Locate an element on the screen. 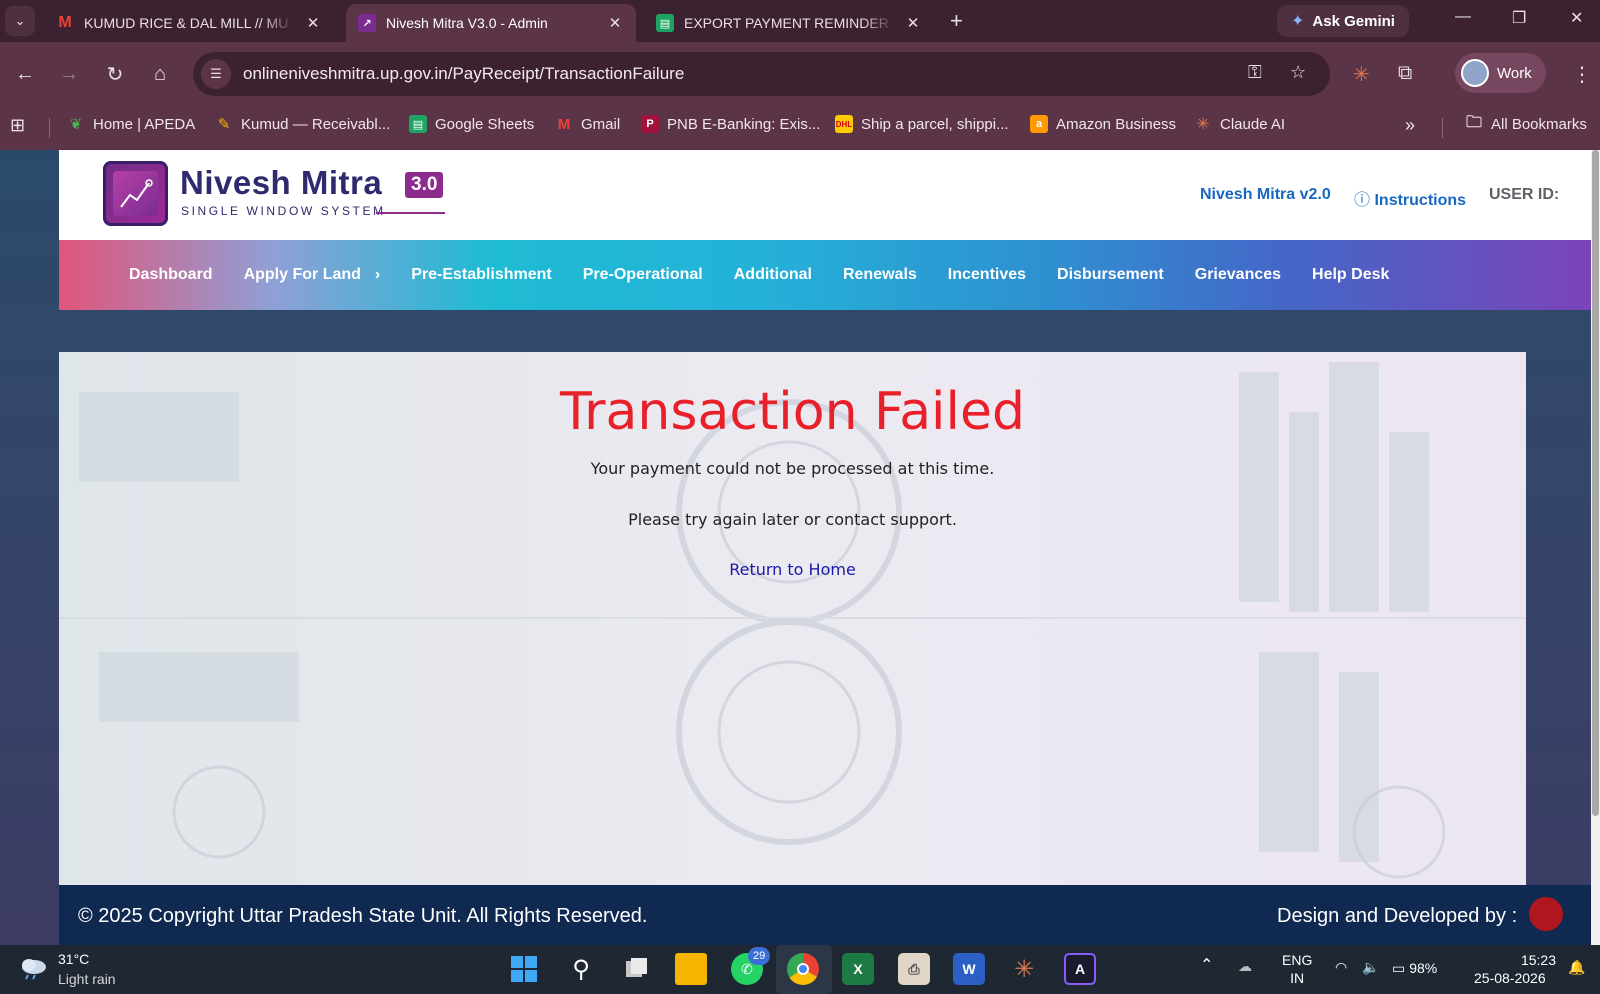  menu-dashboard: Dashboard is located at coordinates (171, 275).